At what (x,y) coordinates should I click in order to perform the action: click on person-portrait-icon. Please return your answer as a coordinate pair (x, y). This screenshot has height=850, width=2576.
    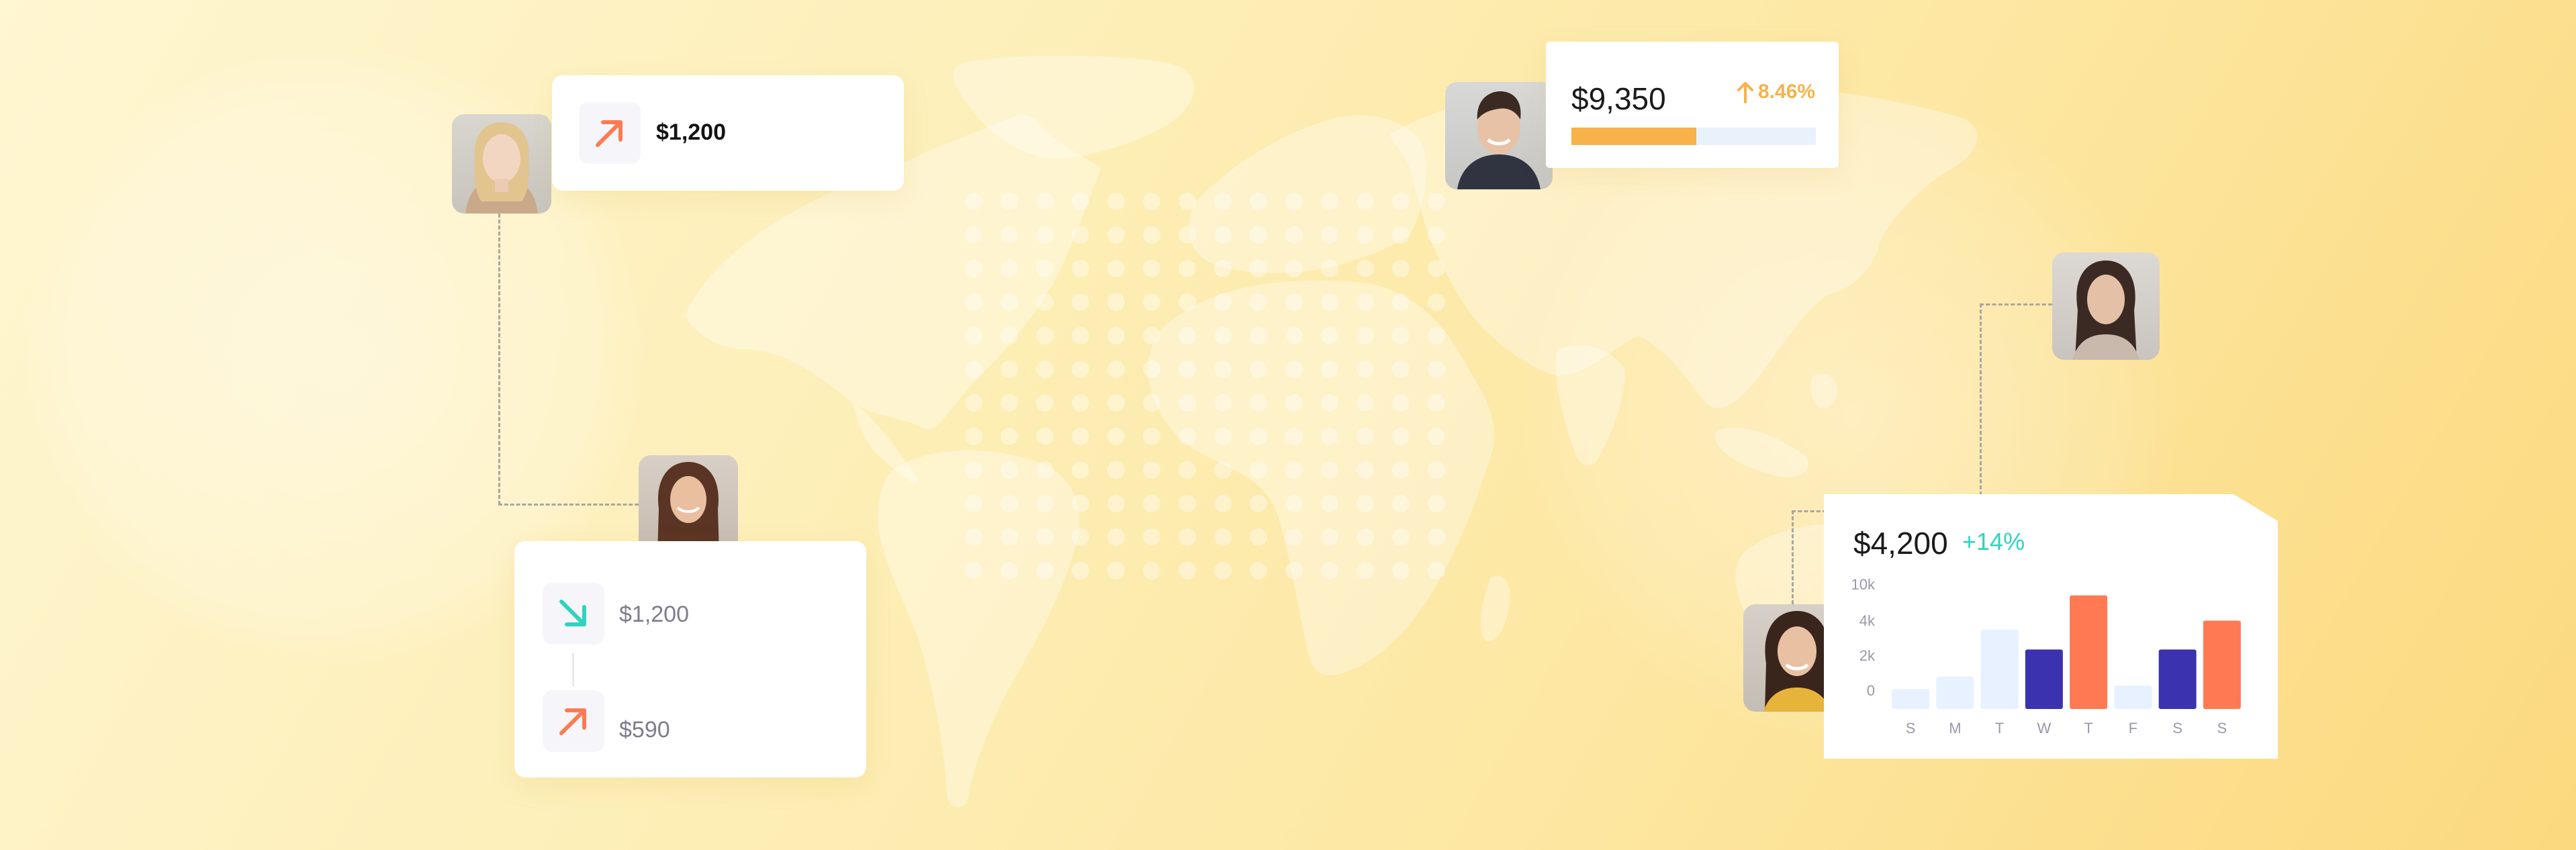
    Looking at the image, I should click on (688, 508).